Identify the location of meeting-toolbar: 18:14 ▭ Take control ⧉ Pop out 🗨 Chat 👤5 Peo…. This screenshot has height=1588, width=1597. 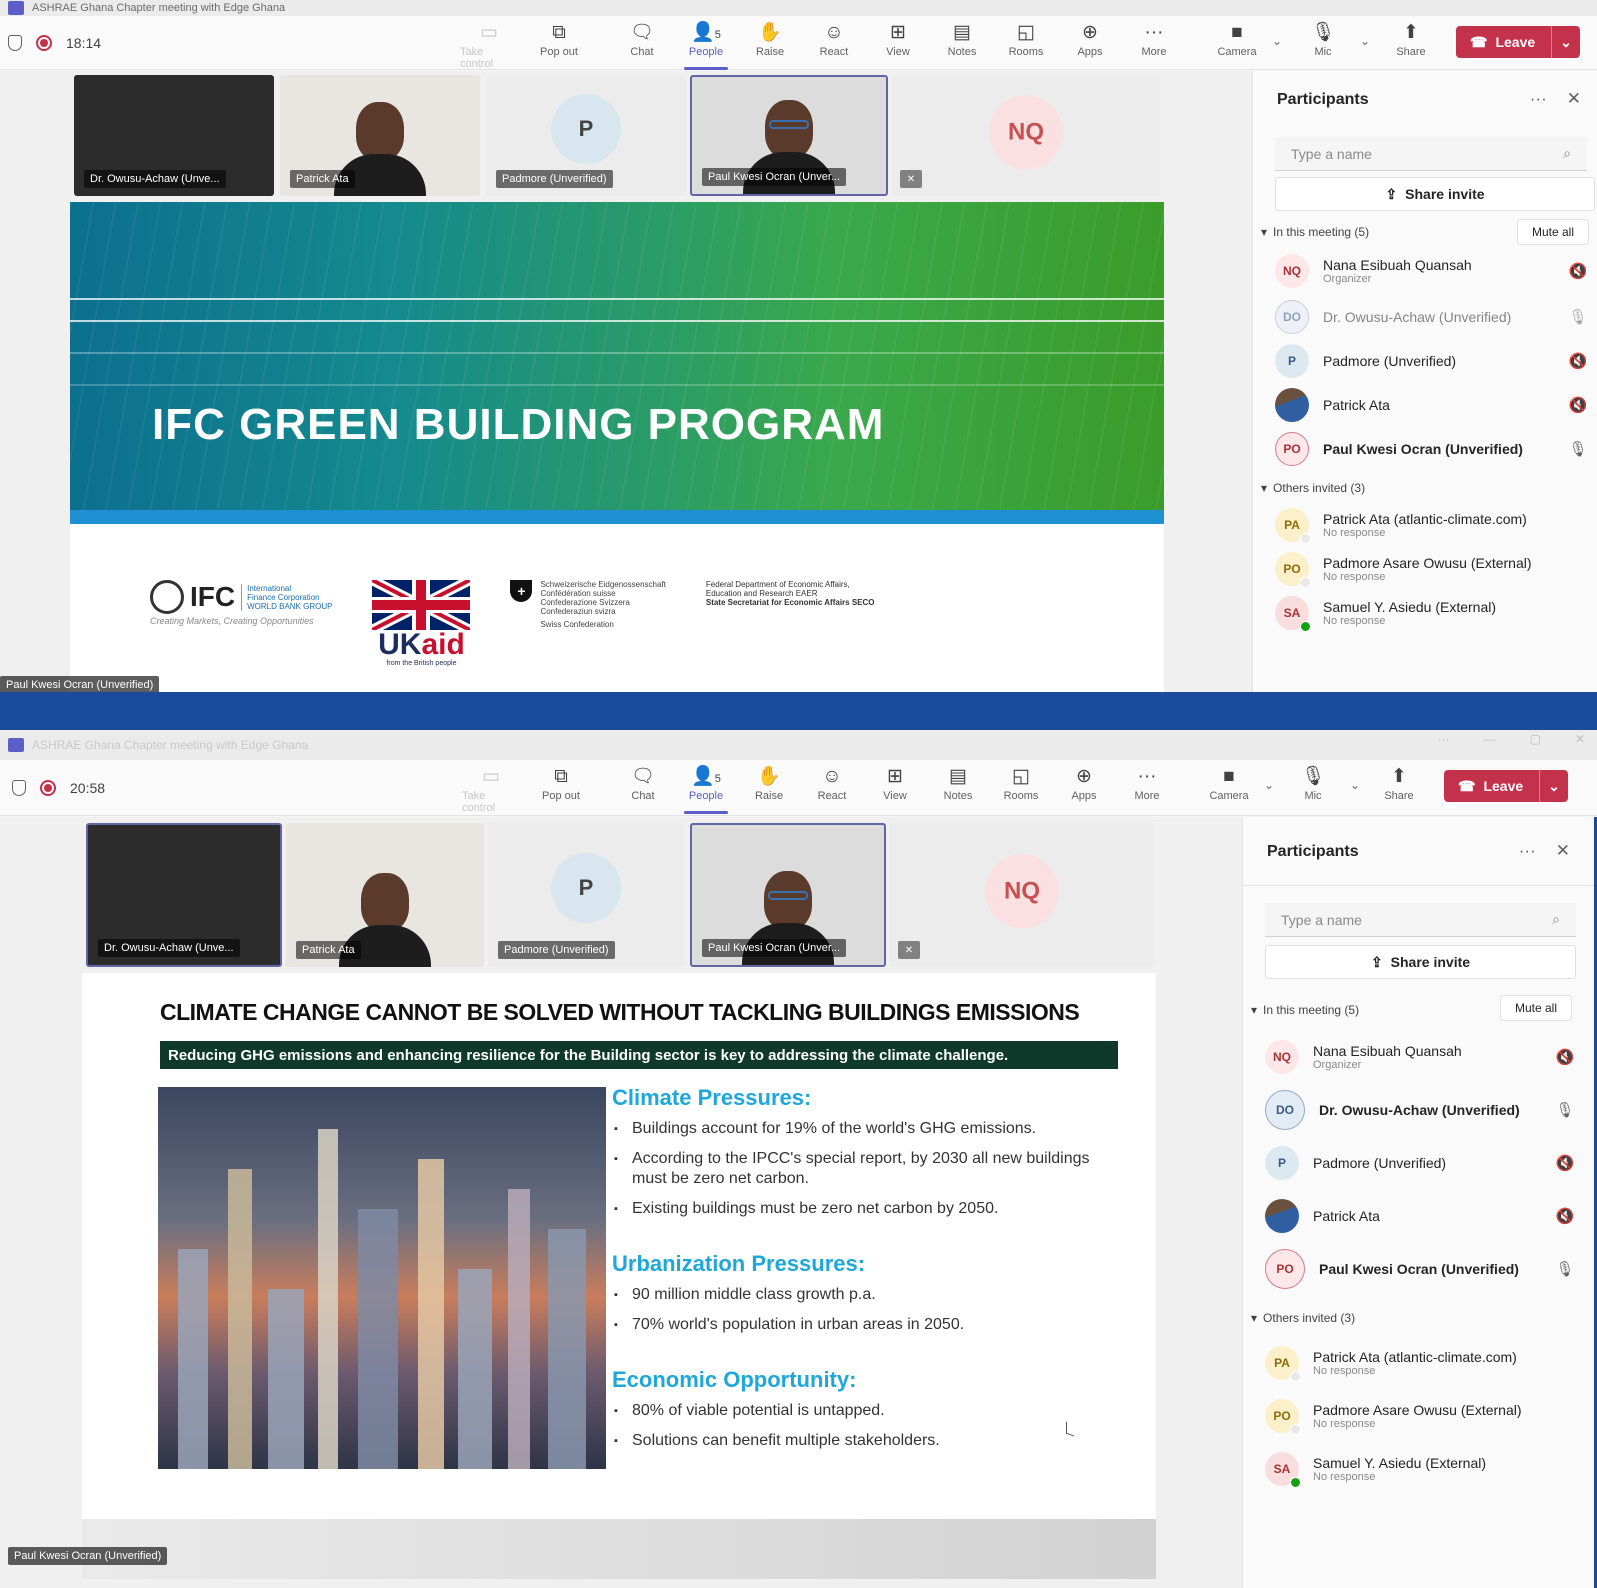
(798, 43).